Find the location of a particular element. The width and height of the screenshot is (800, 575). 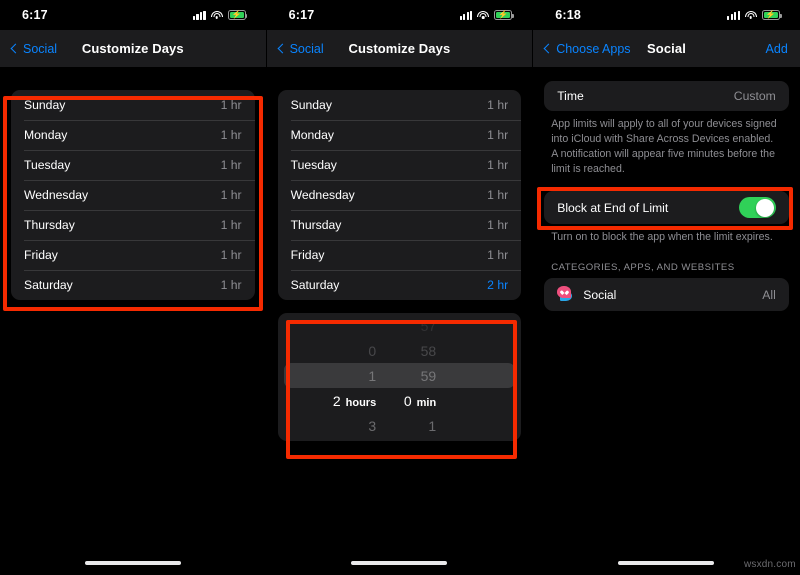

app-row-left: Social is located at coordinates (586, 294).